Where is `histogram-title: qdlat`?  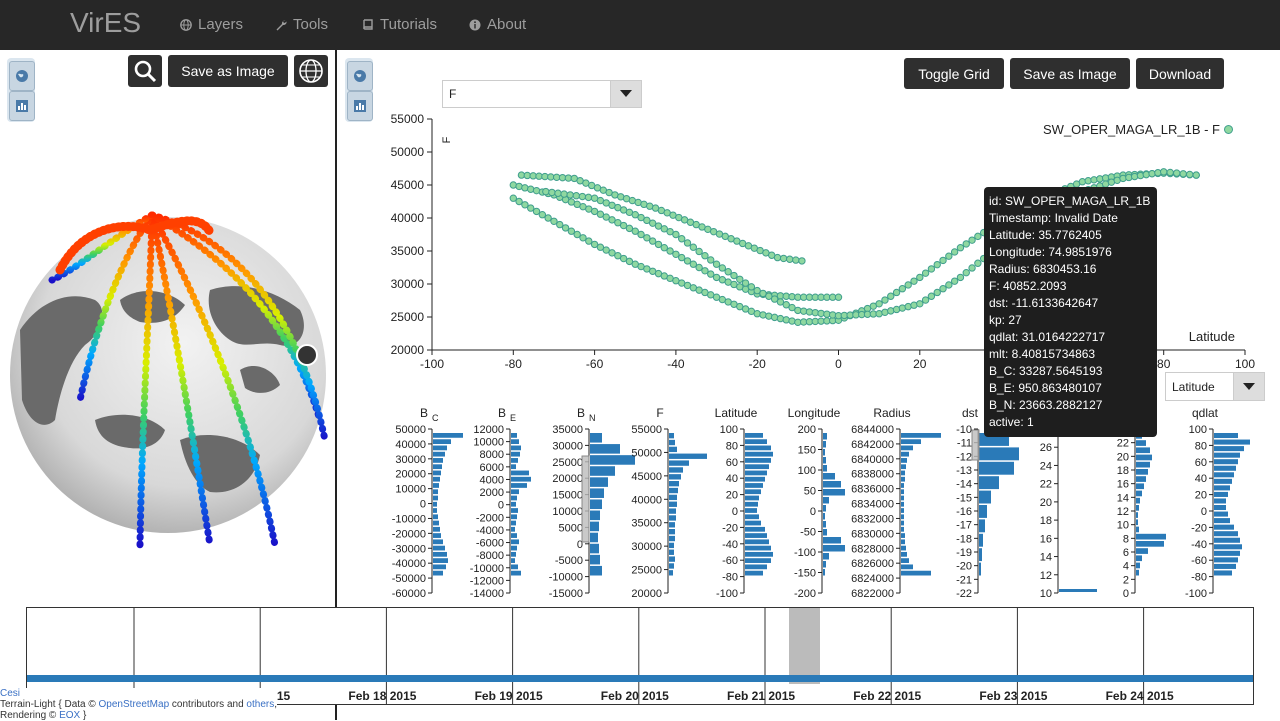 histogram-title: qdlat is located at coordinates (1205, 413).